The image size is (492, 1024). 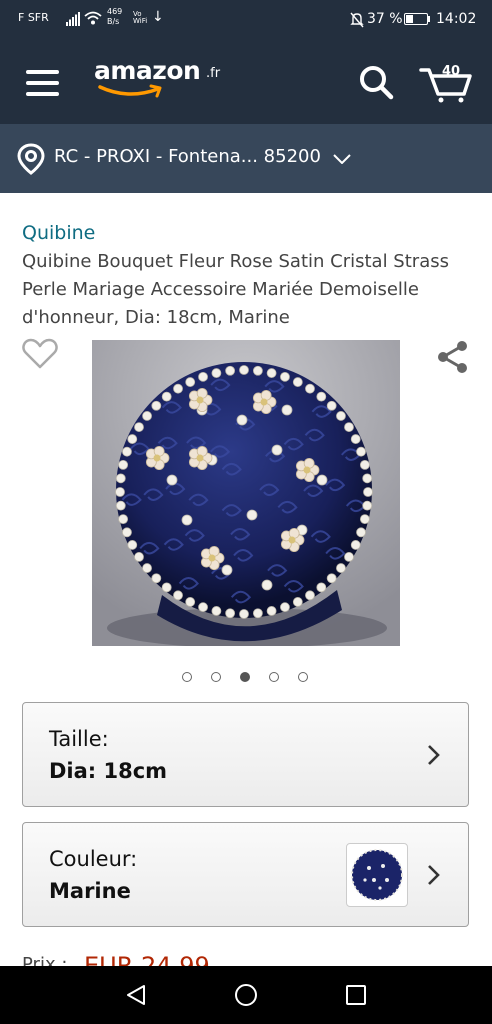 What do you see at coordinates (245, 754) in the screenshot?
I see `size-selector: Taille: Dia: 18cm` at bounding box center [245, 754].